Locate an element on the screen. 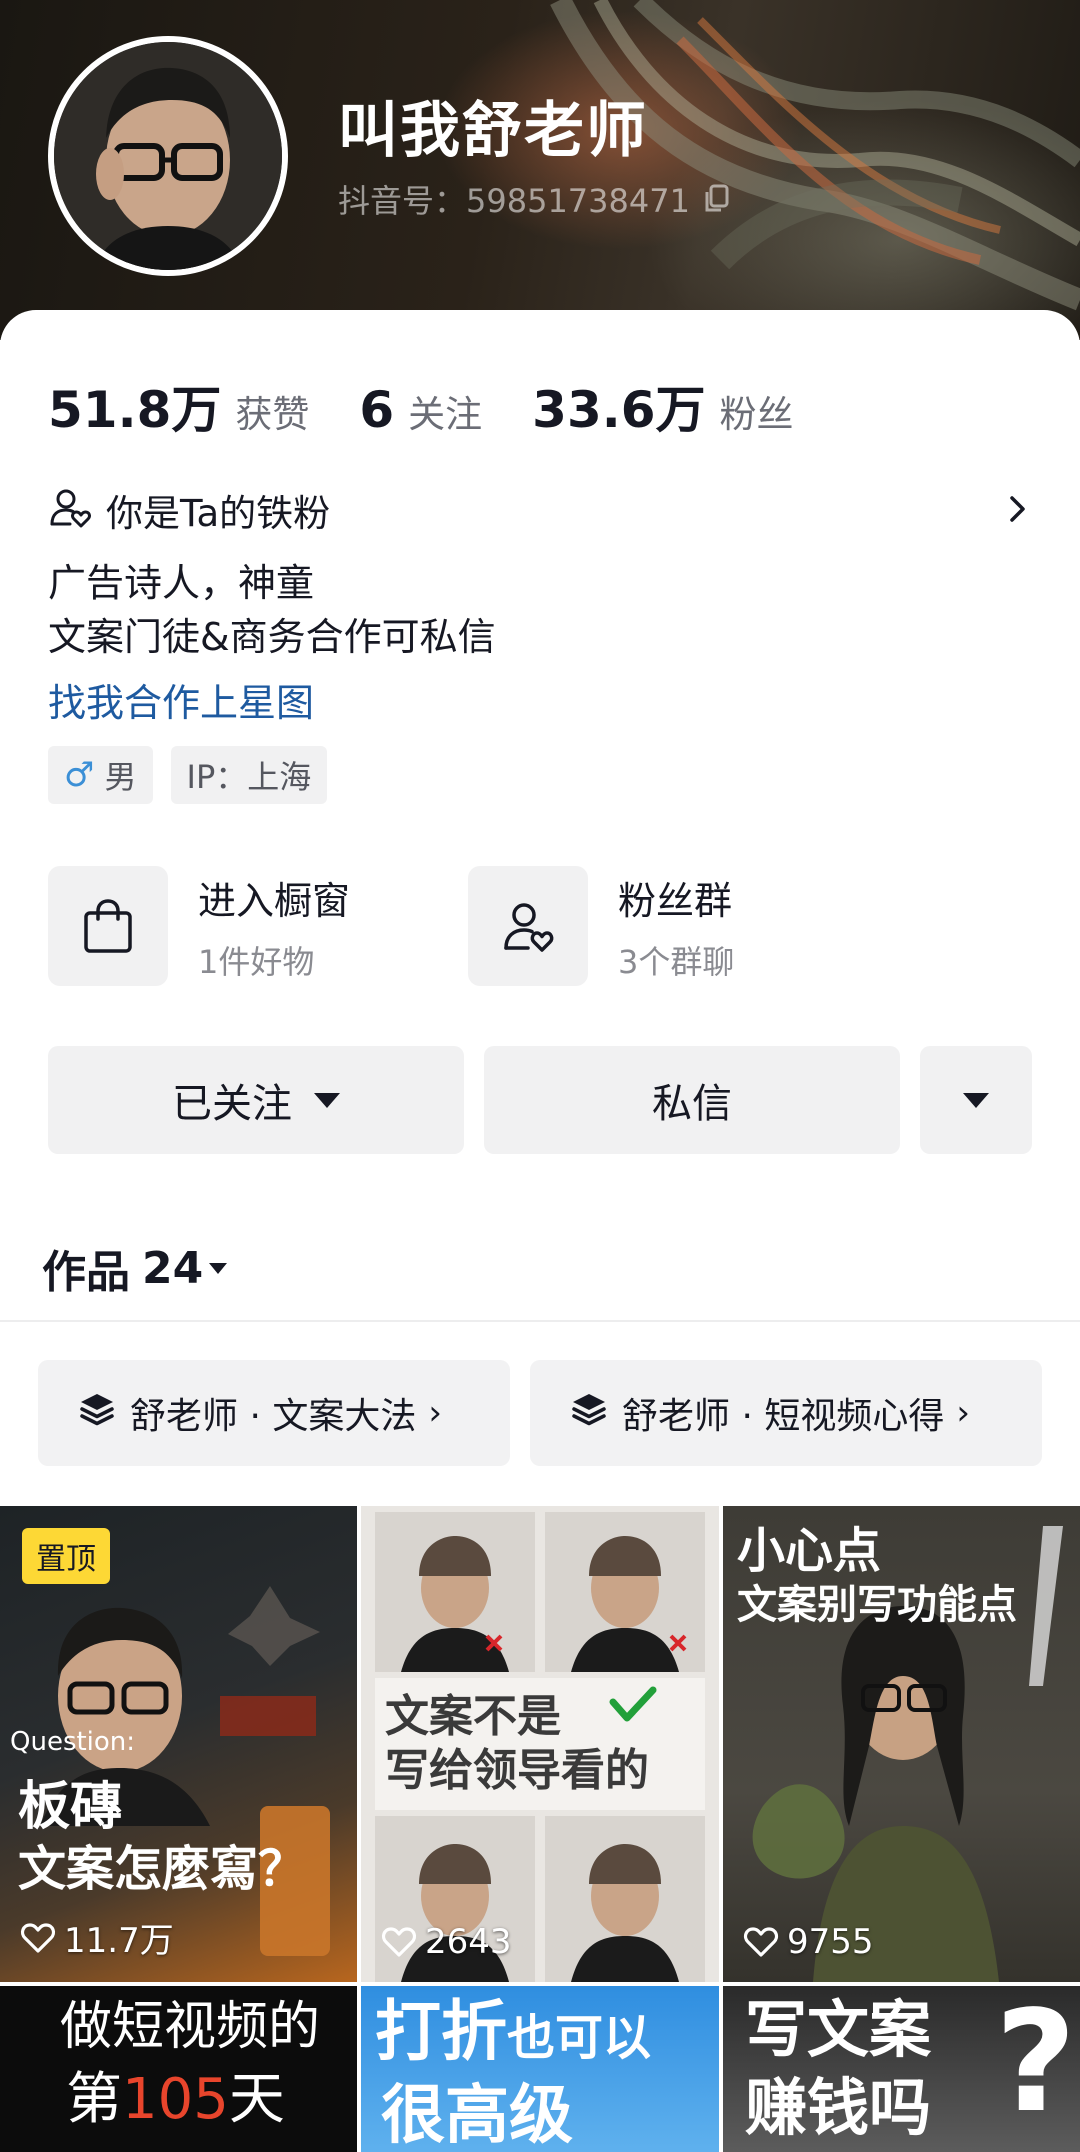  video-cover-title: 打折也可以 is located at coordinates (513, 2032).